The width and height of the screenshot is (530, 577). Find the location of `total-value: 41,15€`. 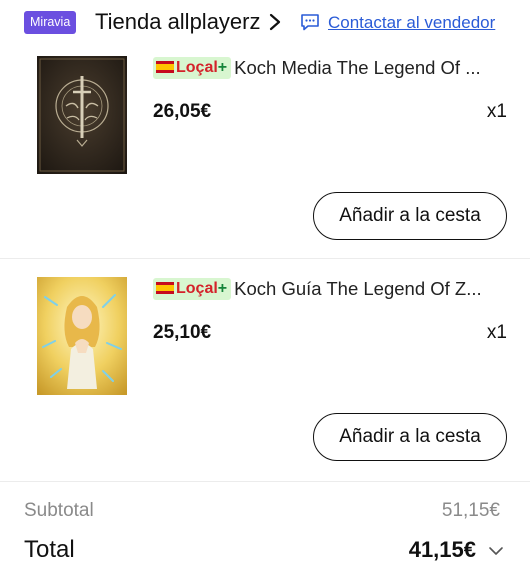

total-value: 41,15€ is located at coordinates (442, 550).